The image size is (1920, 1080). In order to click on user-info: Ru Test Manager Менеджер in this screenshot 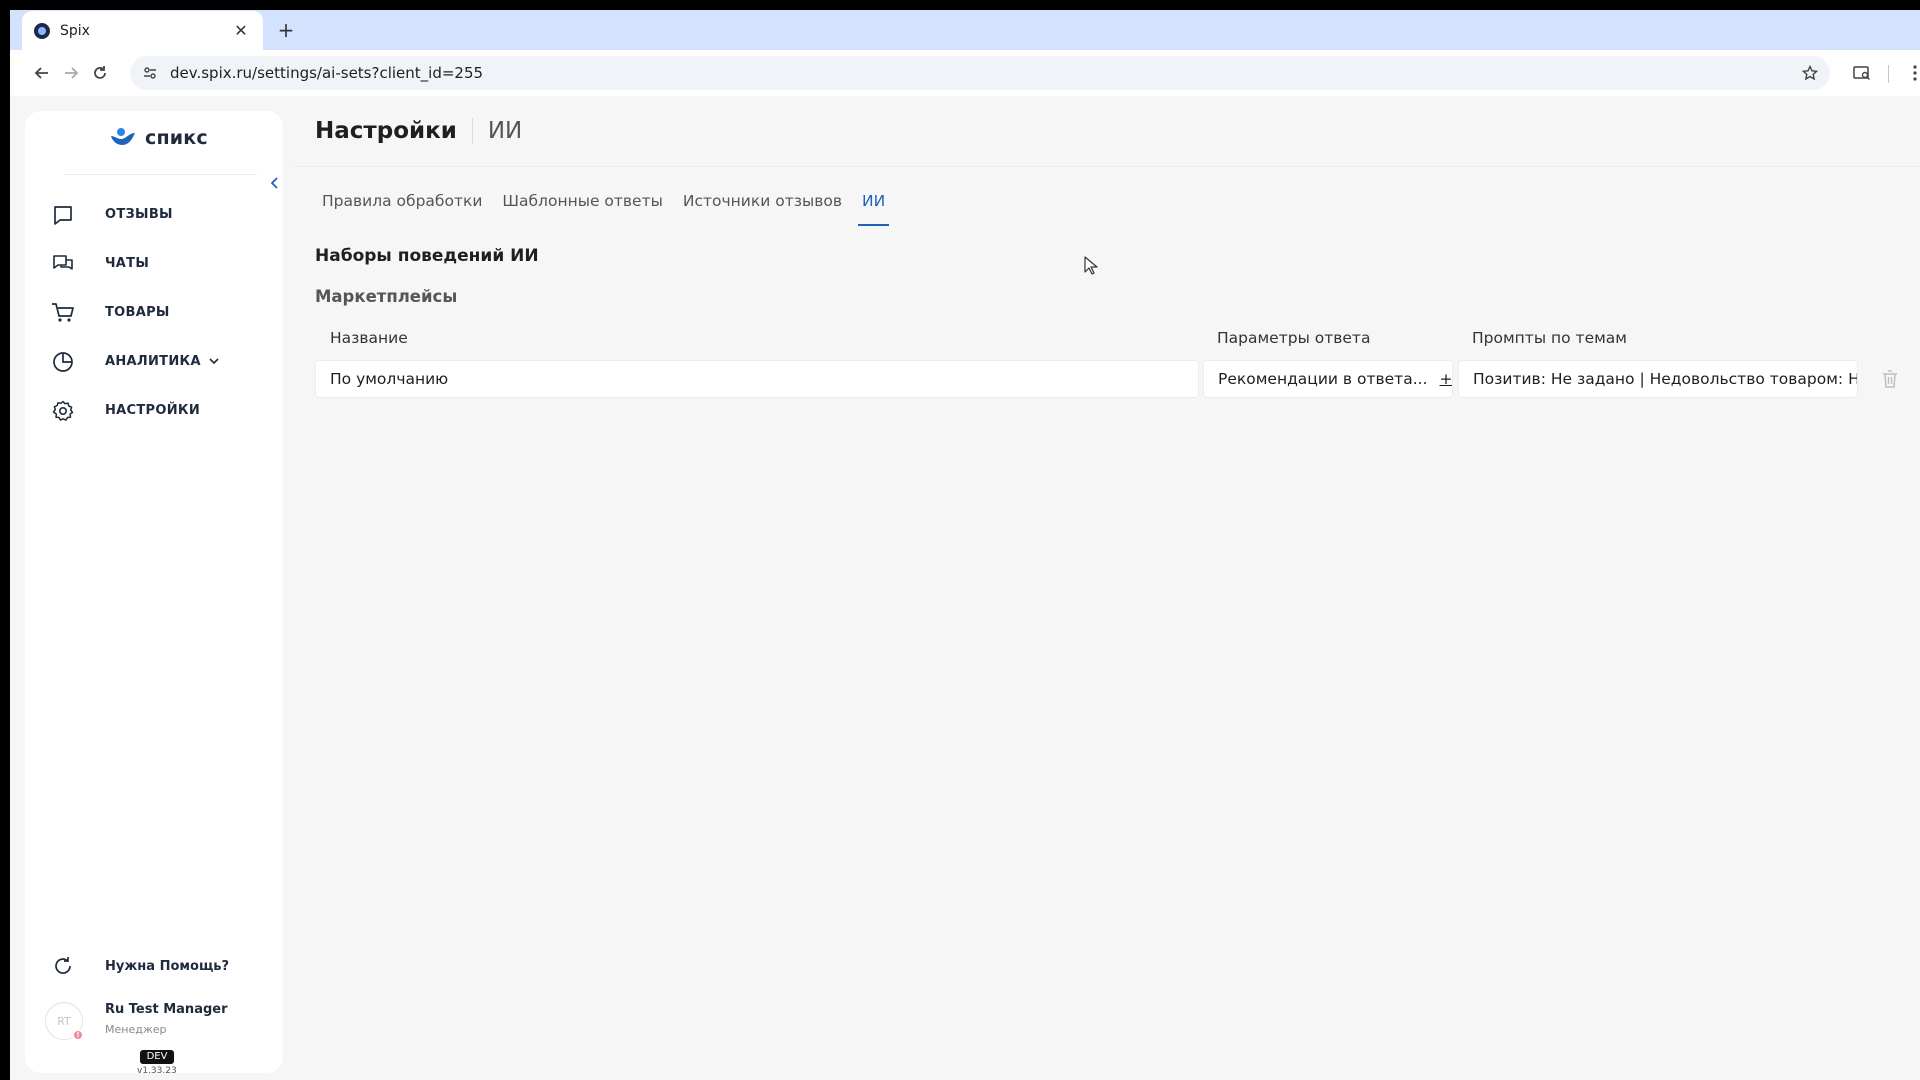, I will do `click(166, 1021)`.